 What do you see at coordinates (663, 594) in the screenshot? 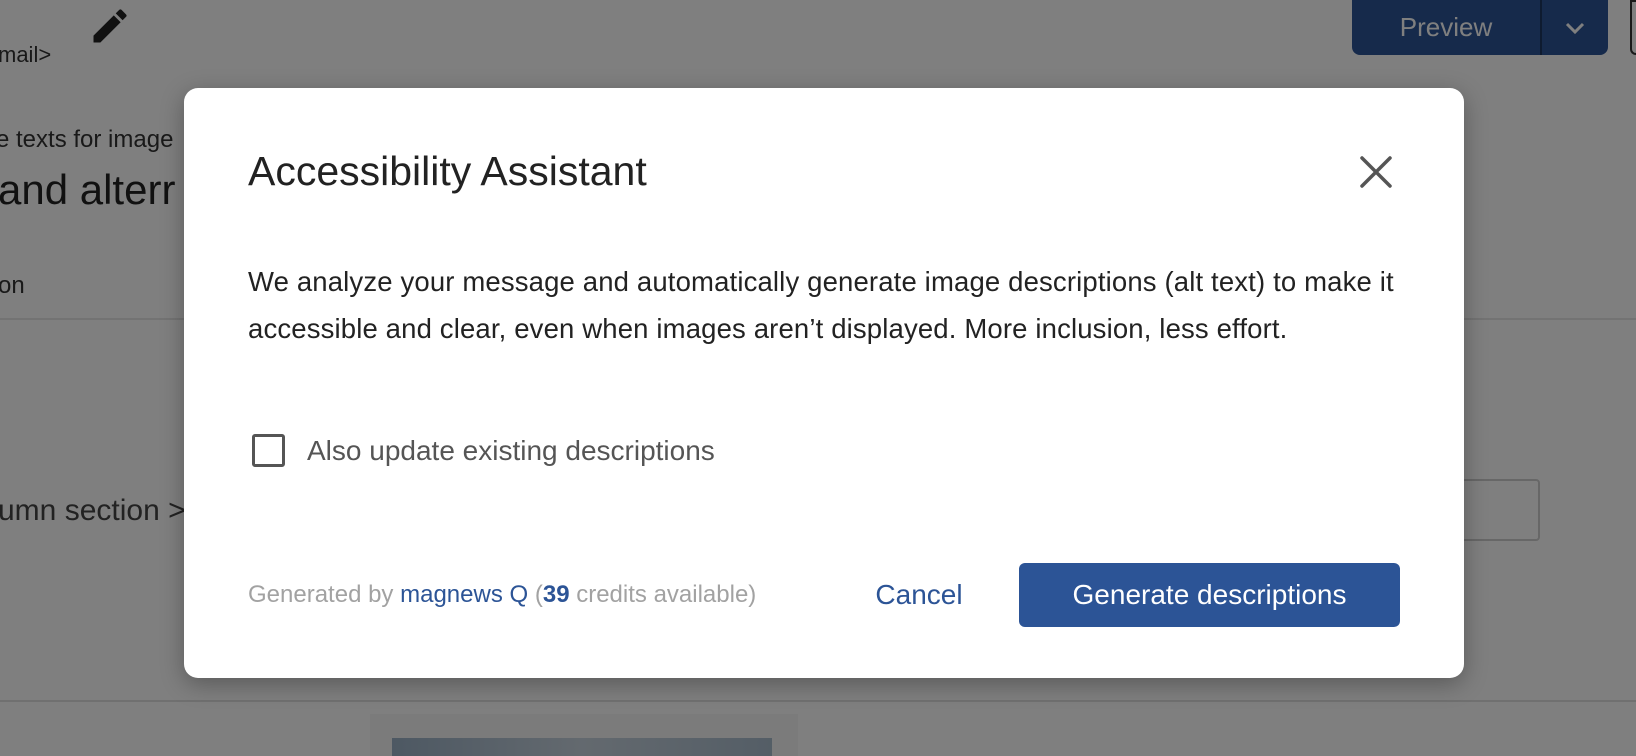
I see `credits-suffix: credits available)` at bounding box center [663, 594].